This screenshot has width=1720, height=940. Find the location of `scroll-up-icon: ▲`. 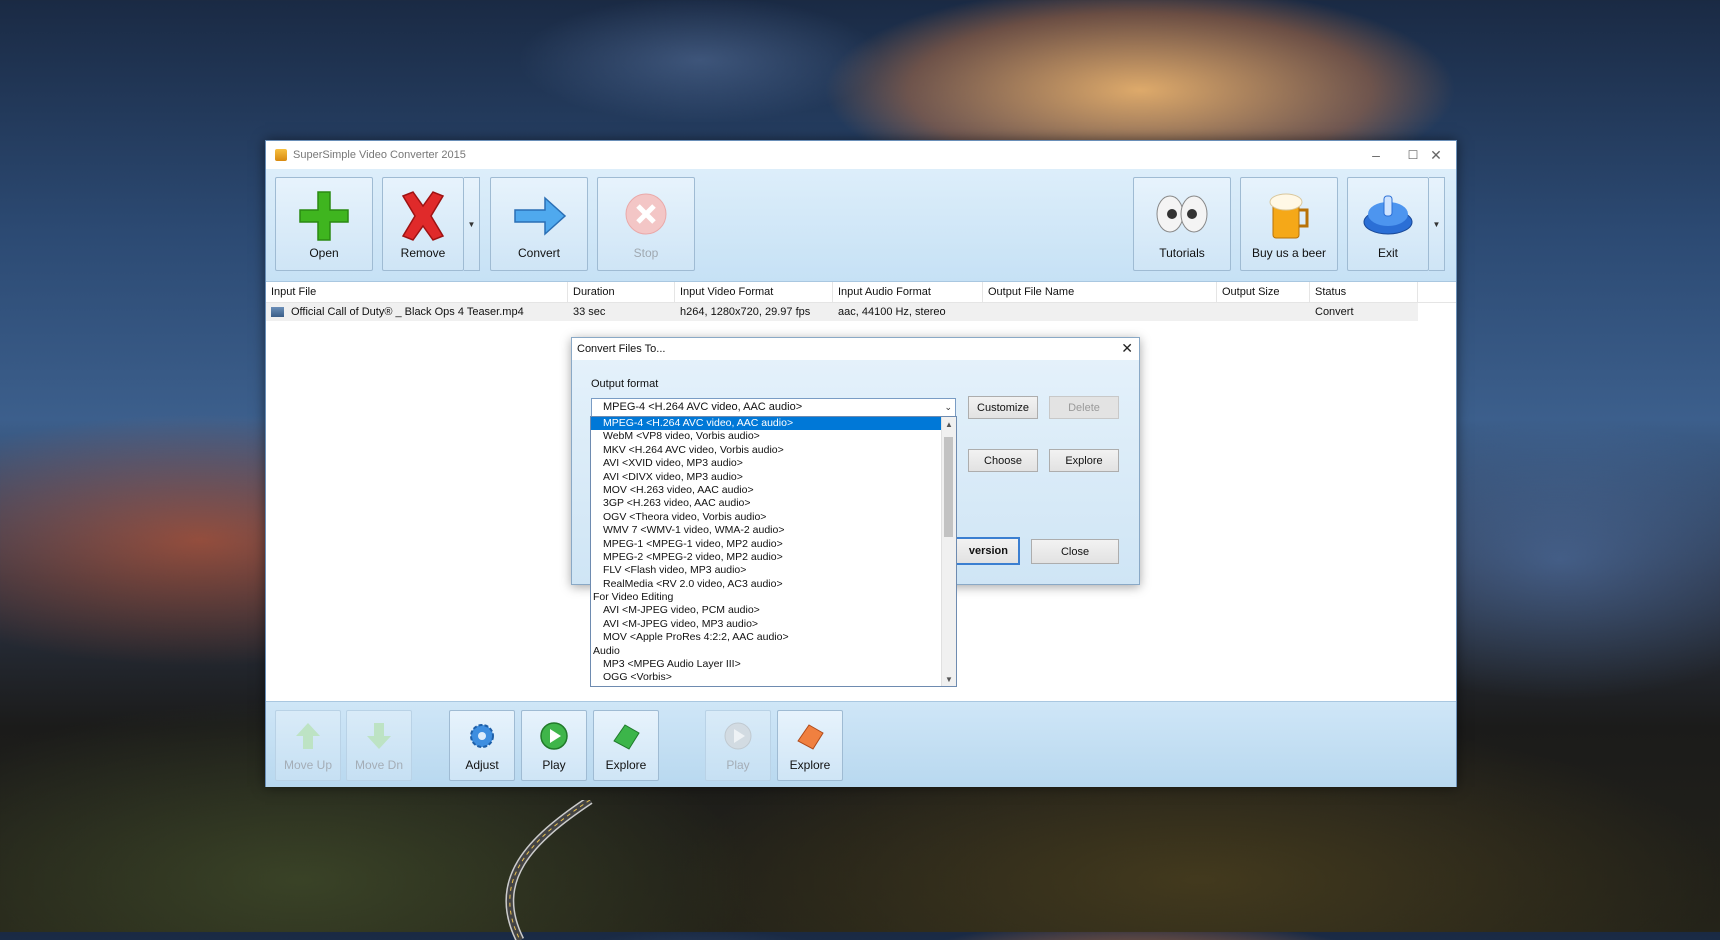

scroll-up-icon: ▲ is located at coordinates (949, 424).